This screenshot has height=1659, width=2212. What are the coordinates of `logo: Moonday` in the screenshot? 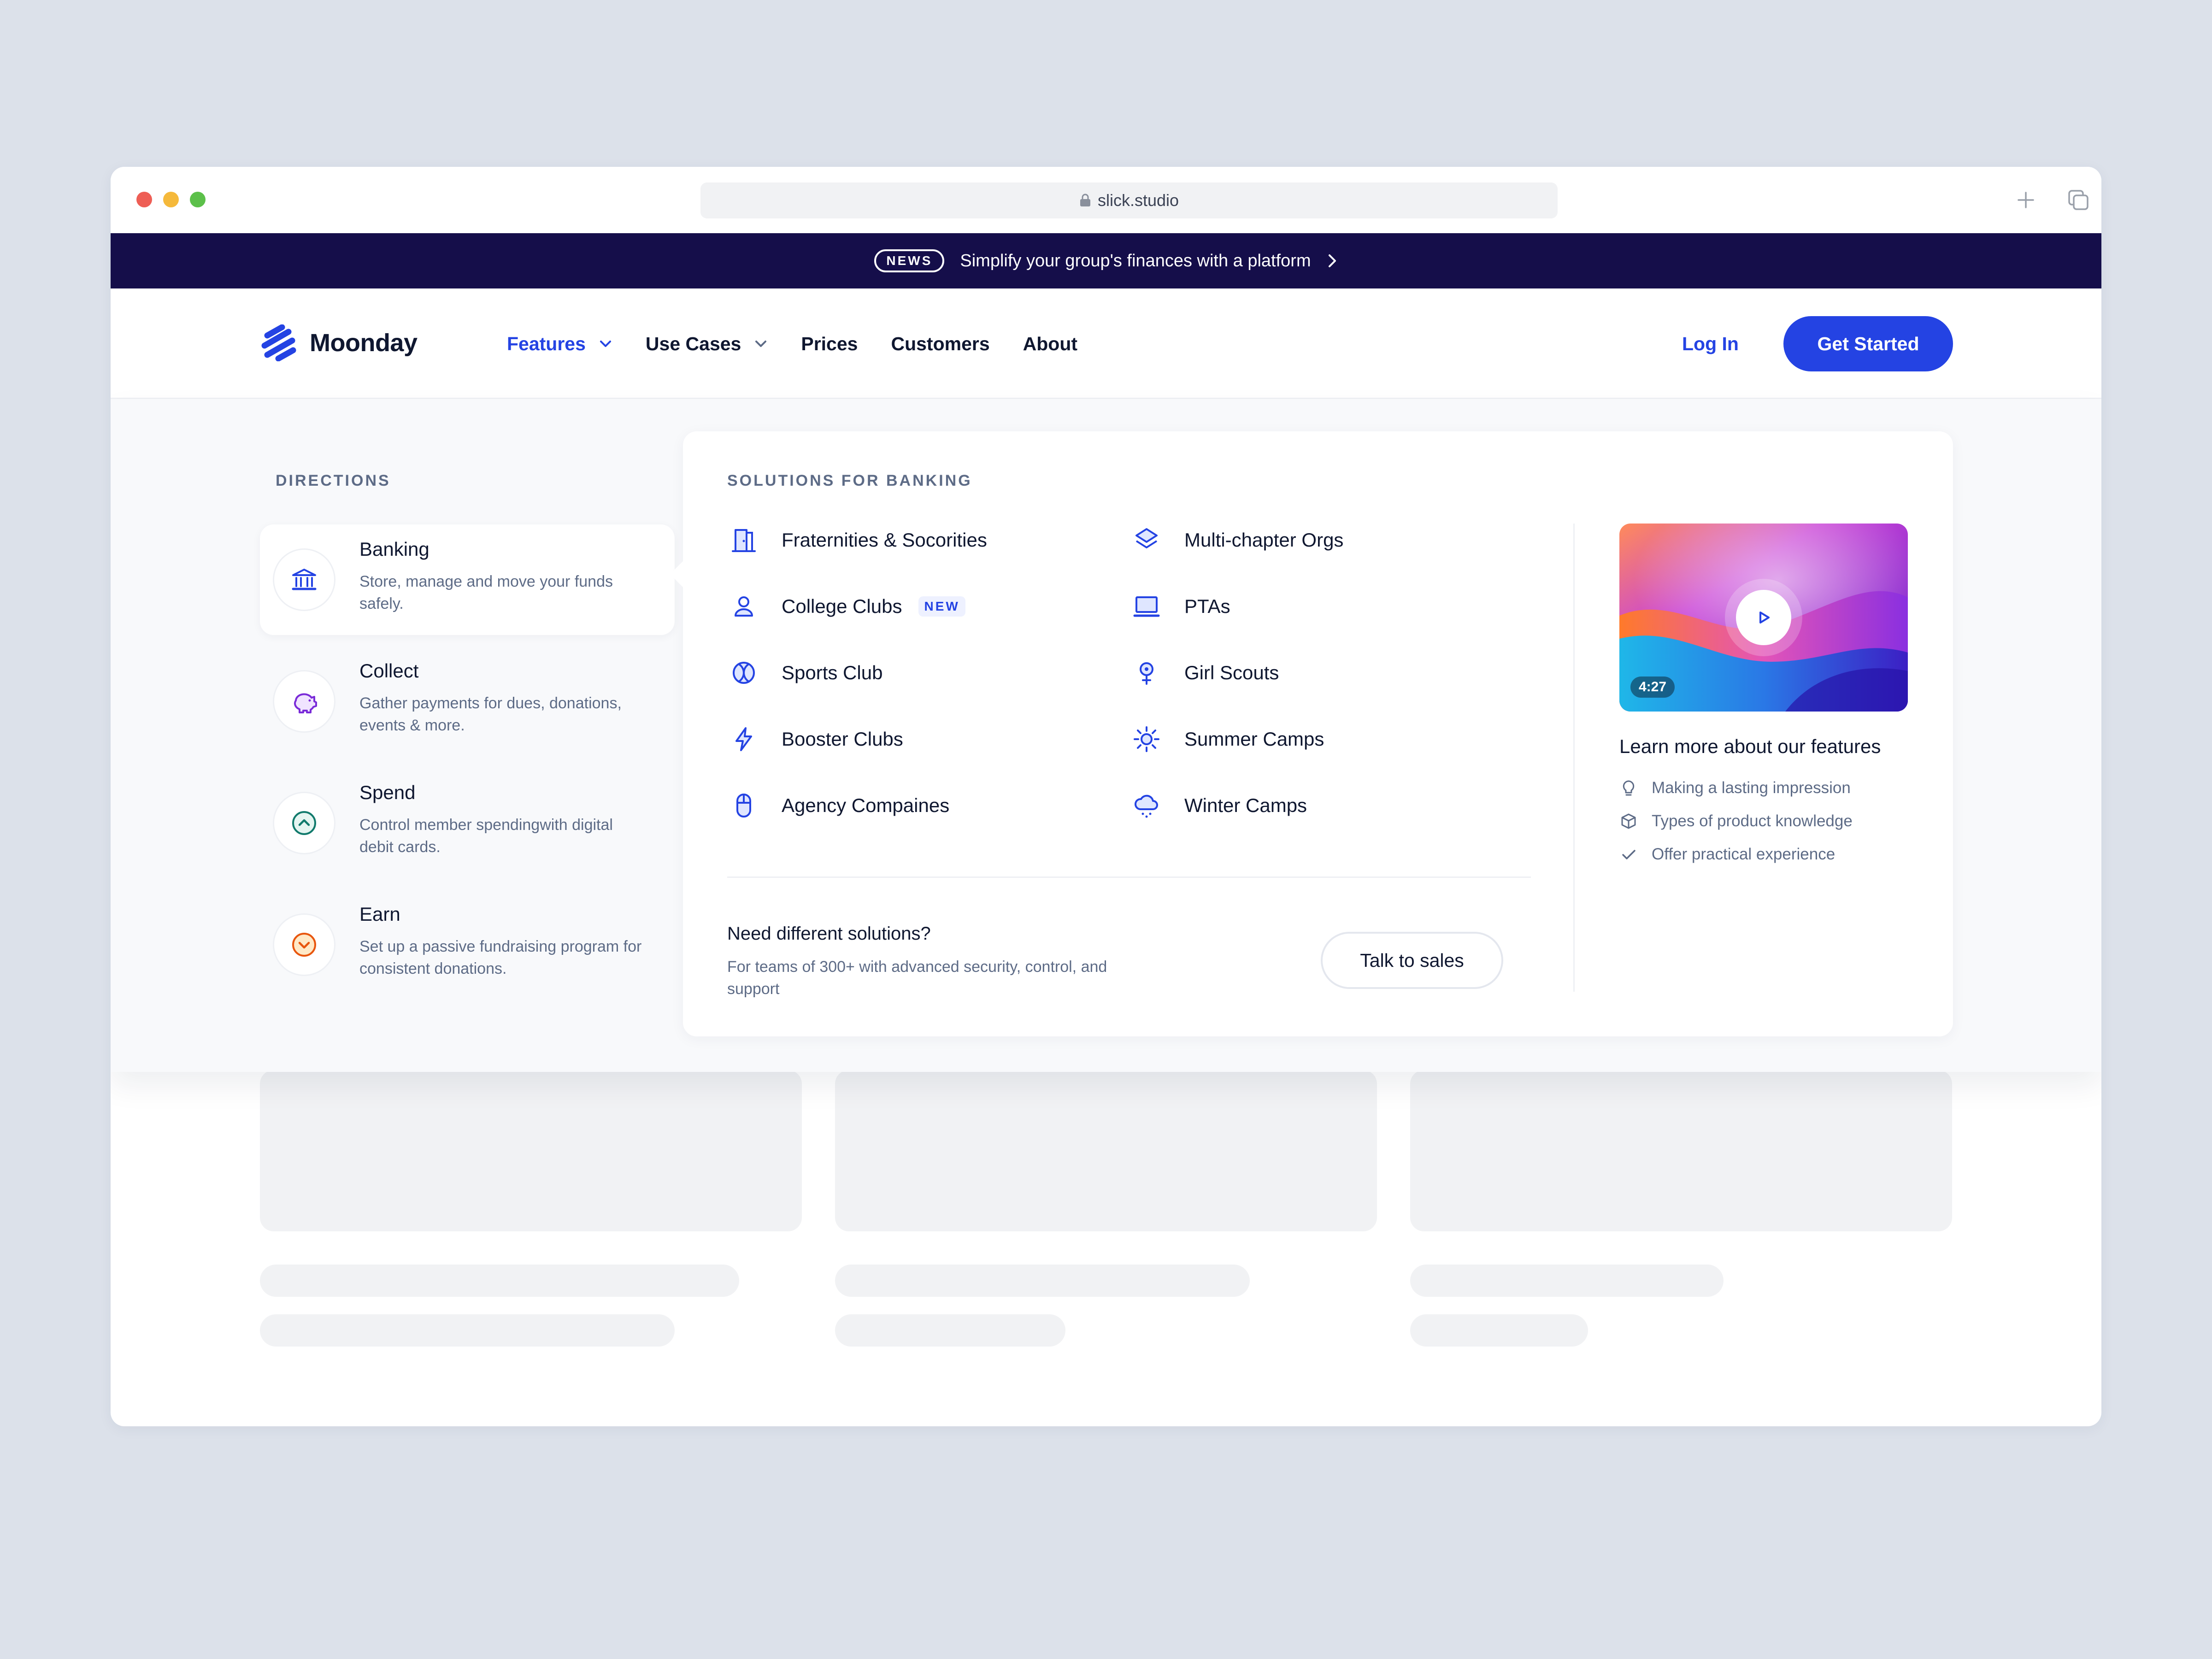 It's located at (339, 342).